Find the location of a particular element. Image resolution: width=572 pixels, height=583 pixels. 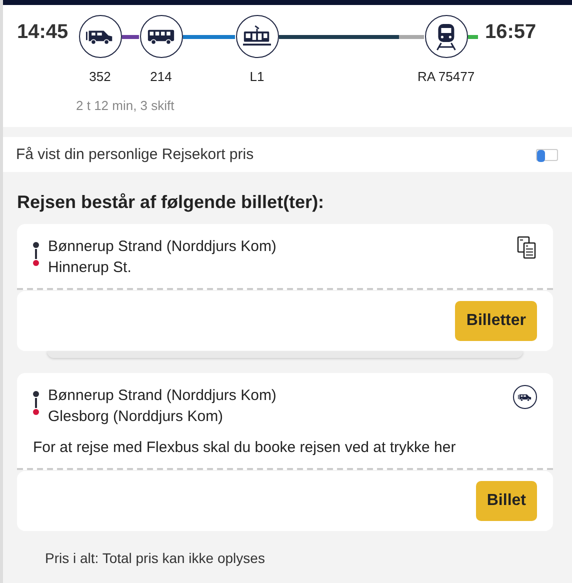

price-toggle is located at coordinates (547, 154).